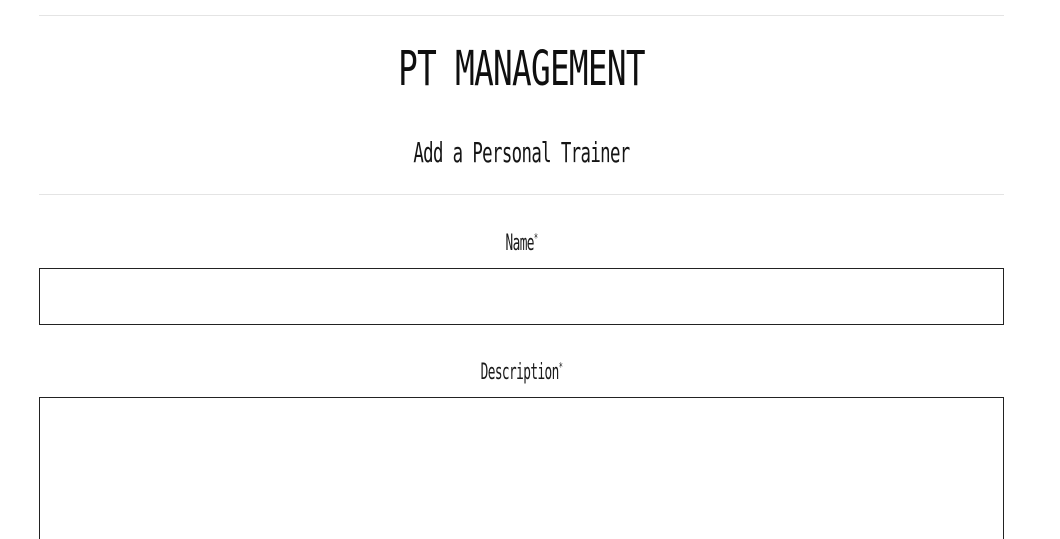 This screenshot has width=1060, height=539. I want to click on description-label-text: Description, so click(520, 372).